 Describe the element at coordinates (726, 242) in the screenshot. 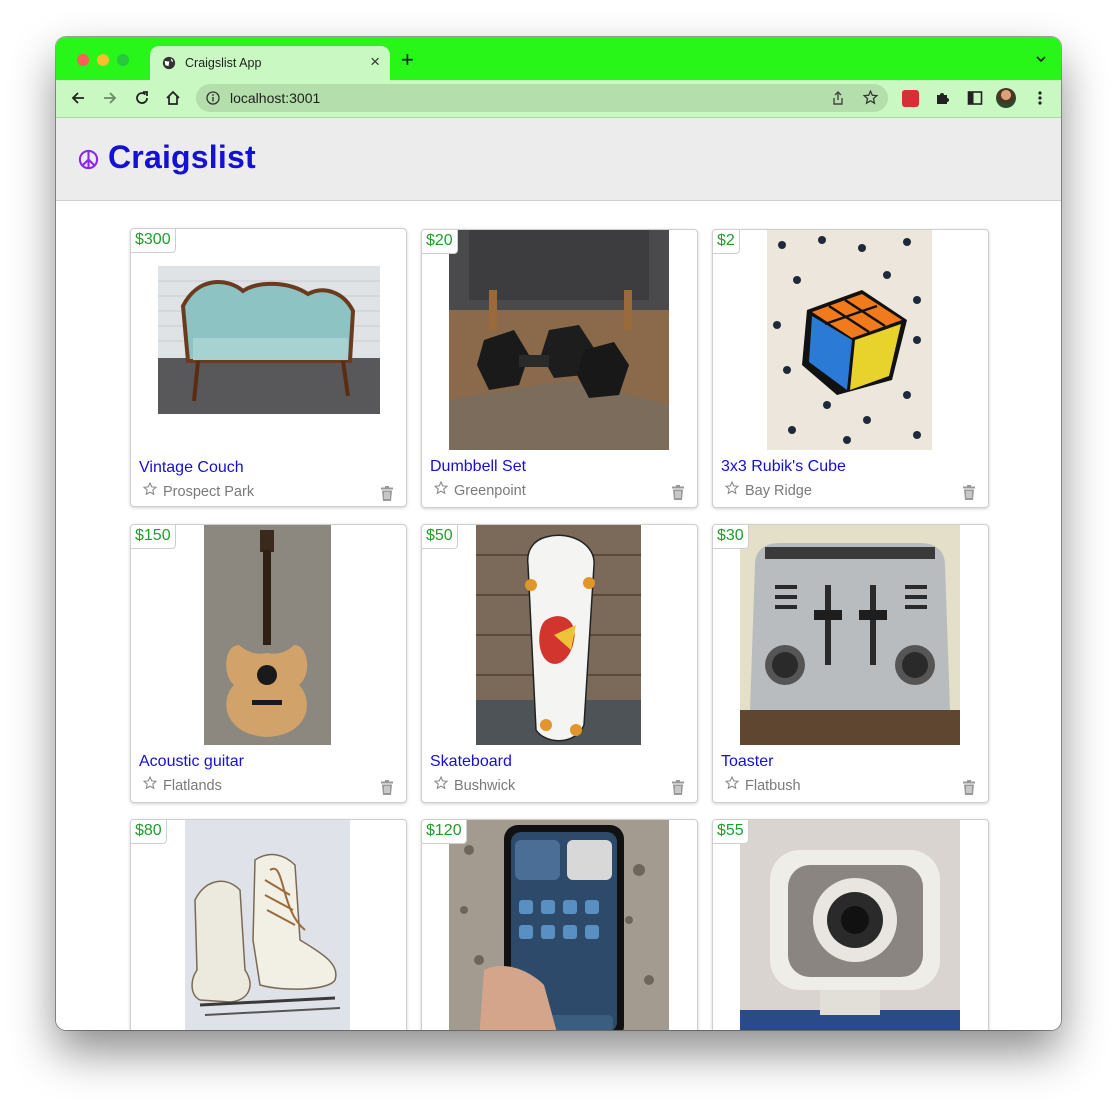

I see `price-badge: $2` at that location.